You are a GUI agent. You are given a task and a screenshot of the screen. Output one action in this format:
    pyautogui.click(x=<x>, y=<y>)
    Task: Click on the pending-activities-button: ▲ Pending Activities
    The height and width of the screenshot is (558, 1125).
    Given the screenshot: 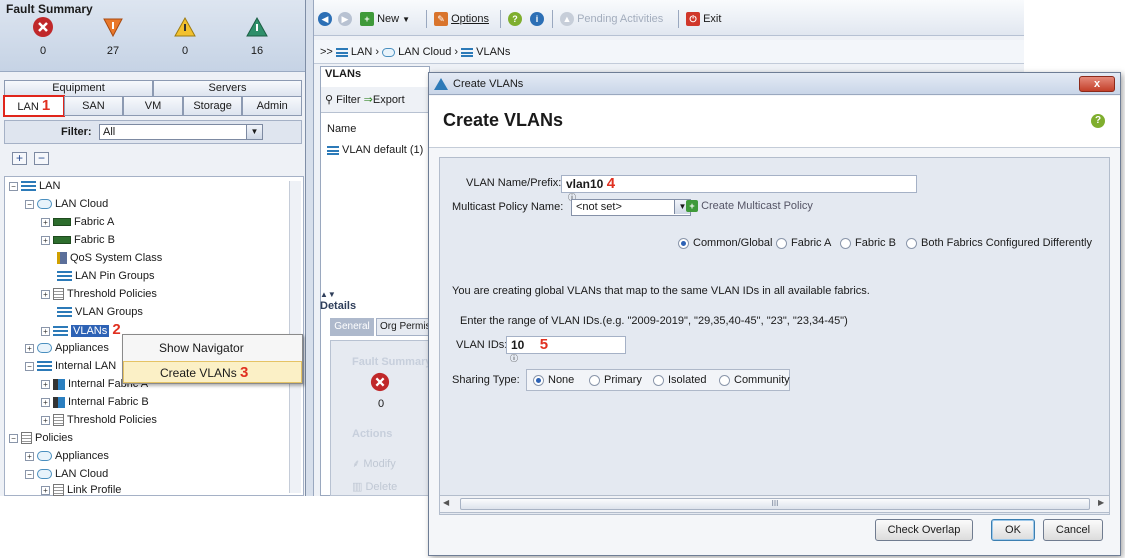 What is the action you would take?
    pyautogui.click(x=611, y=19)
    